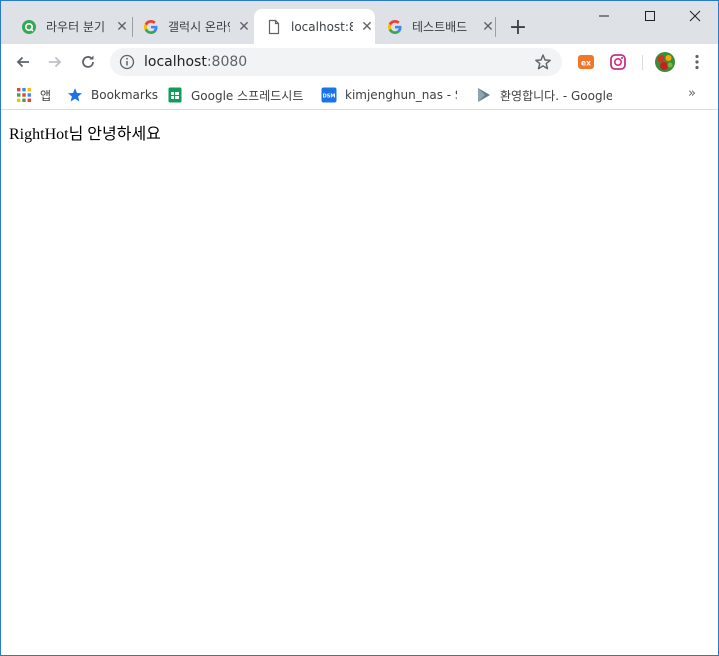 The image size is (719, 656). I want to click on bookmark-nas: DSM kimjenghun_nas - Sy, so click(389, 95).